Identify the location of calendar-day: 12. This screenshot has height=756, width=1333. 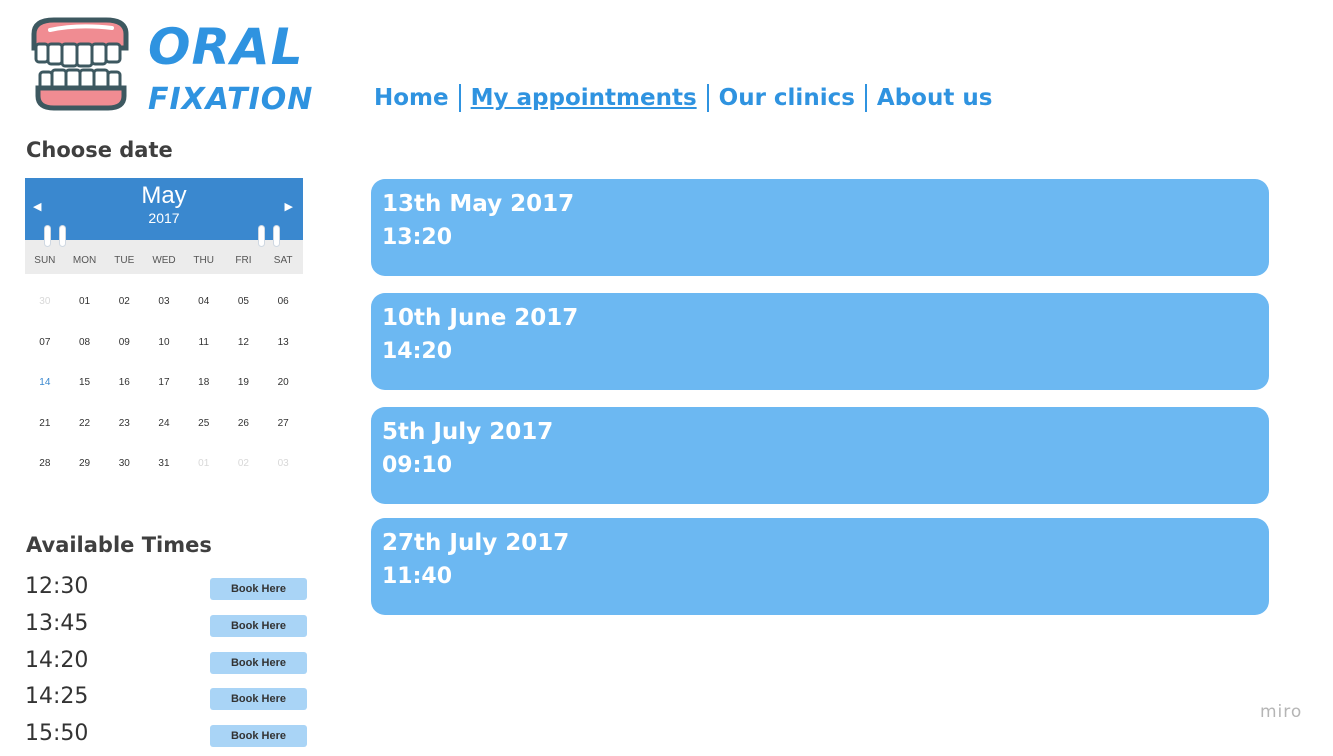
(244, 343).